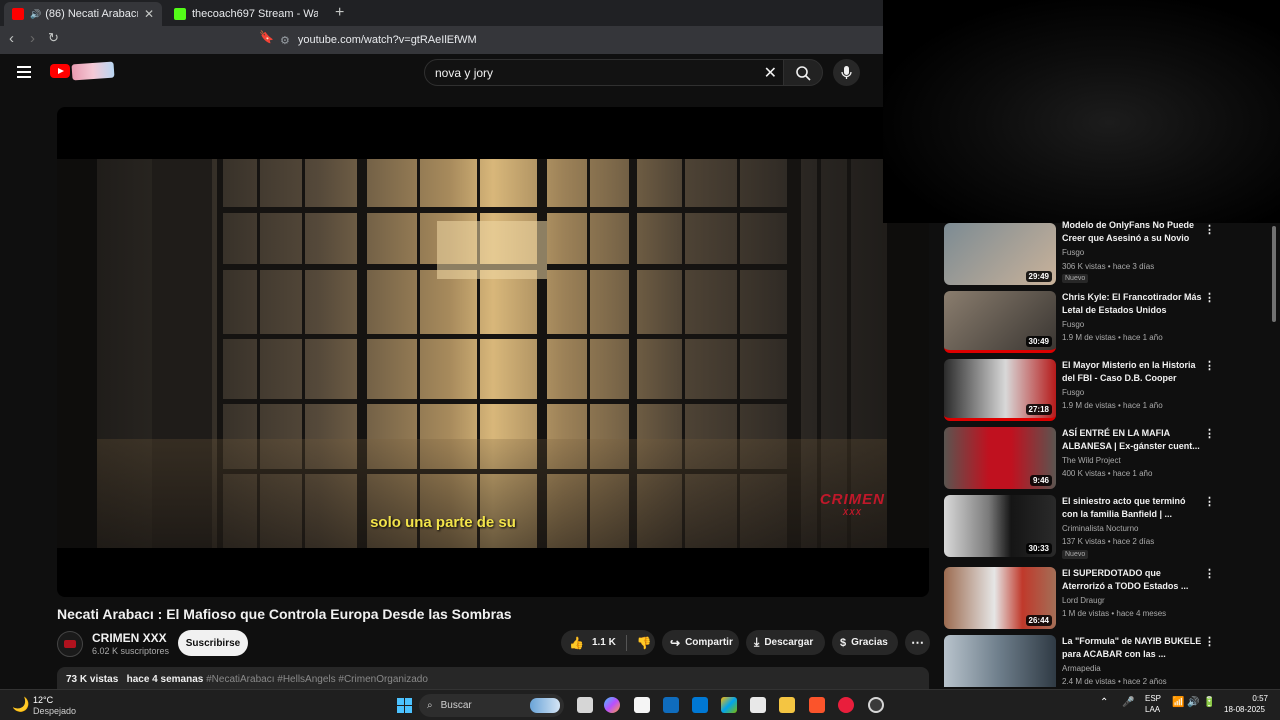  What do you see at coordinates (32, 38) in the screenshot?
I see `forward-icon: ›` at bounding box center [32, 38].